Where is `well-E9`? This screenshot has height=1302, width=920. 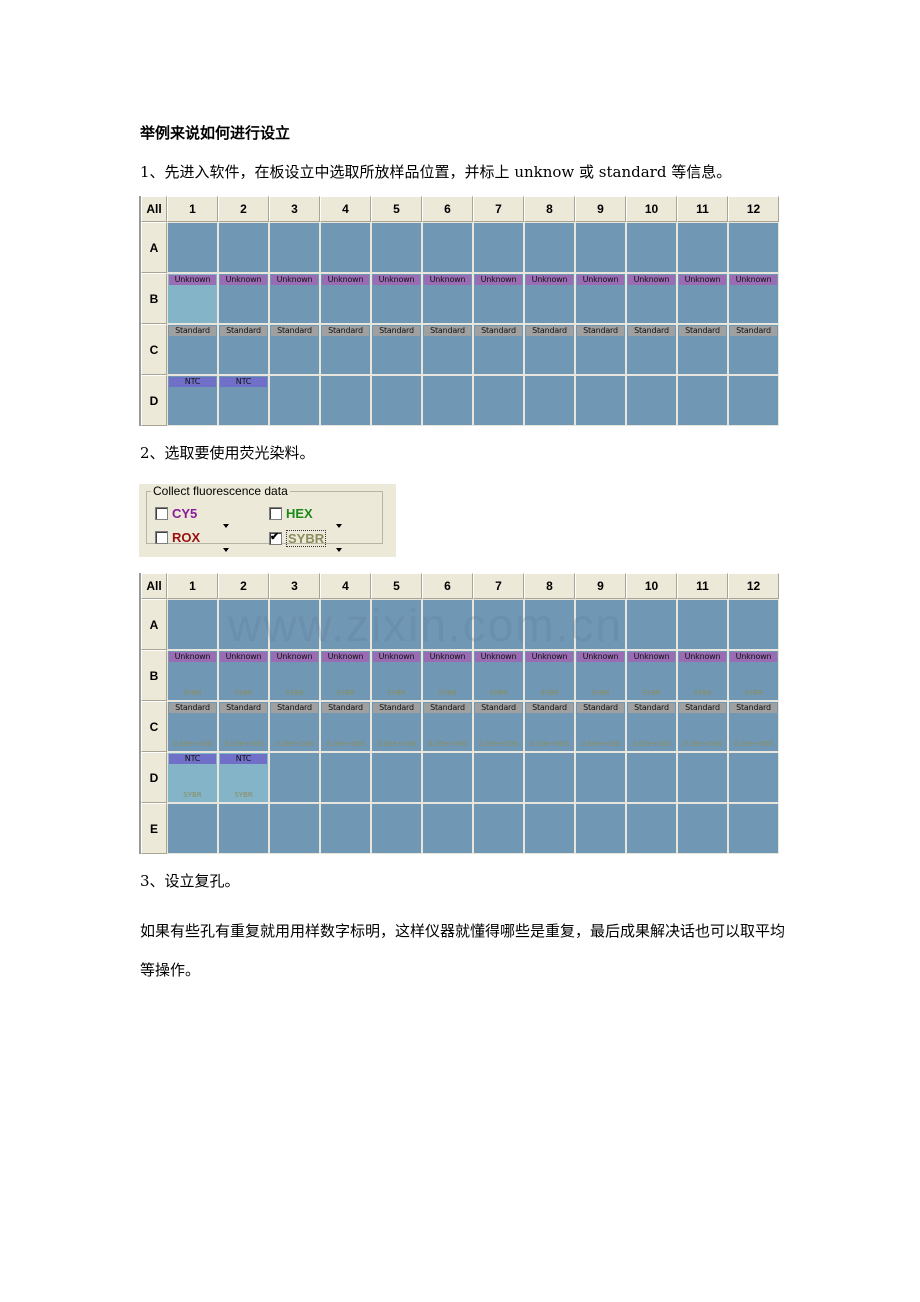 well-E9 is located at coordinates (600, 828).